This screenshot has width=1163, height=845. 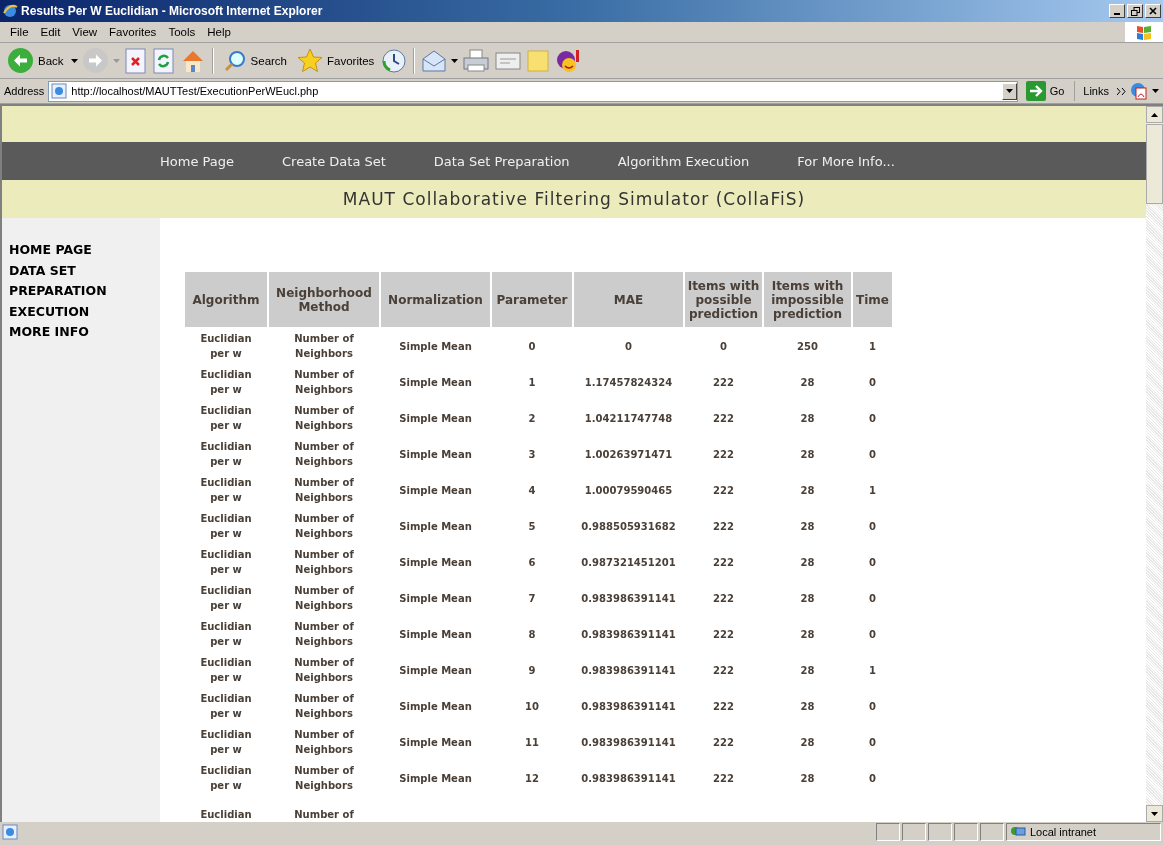 I want to click on scroll-up-button, so click(x=1154, y=114).